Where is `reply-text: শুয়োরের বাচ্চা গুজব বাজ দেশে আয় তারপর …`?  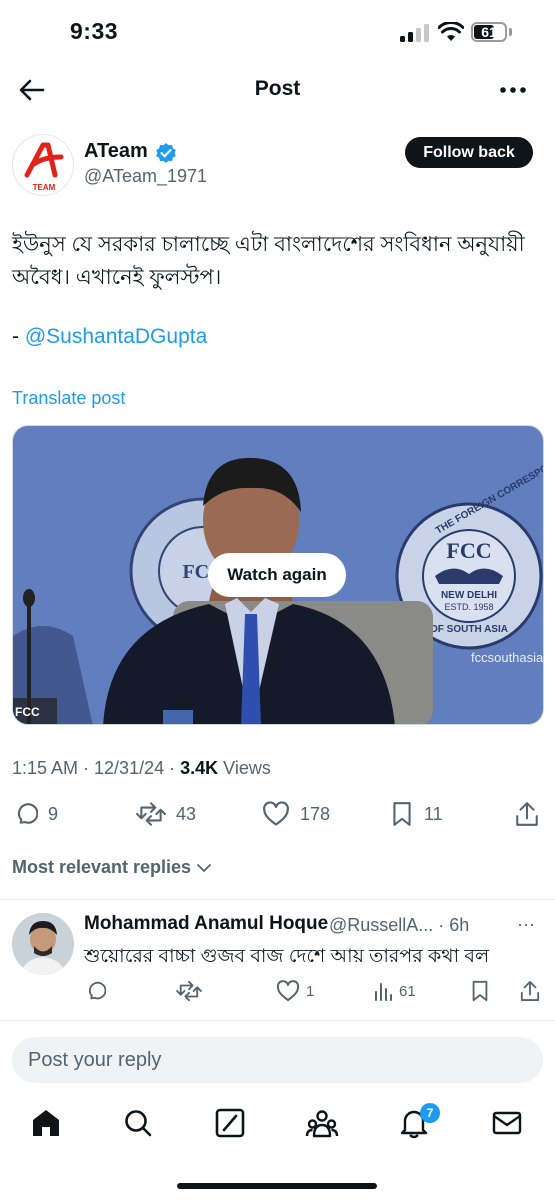
reply-text: শুয়োরের বাচ্চা গুজব বাজ দেশে আয় তারপর … is located at coordinates (287, 956).